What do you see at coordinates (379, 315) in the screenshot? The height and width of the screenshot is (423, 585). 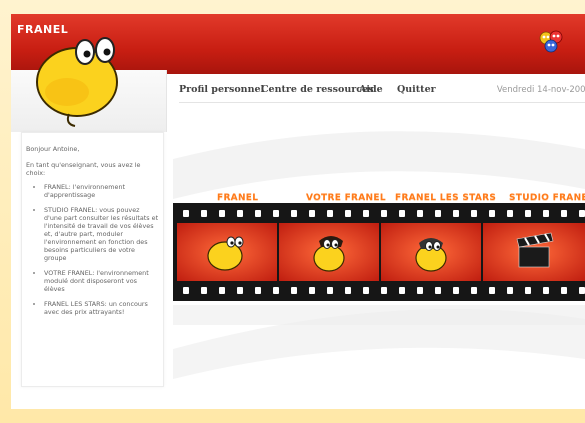 I see `film-strip-reflection` at bounding box center [379, 315].